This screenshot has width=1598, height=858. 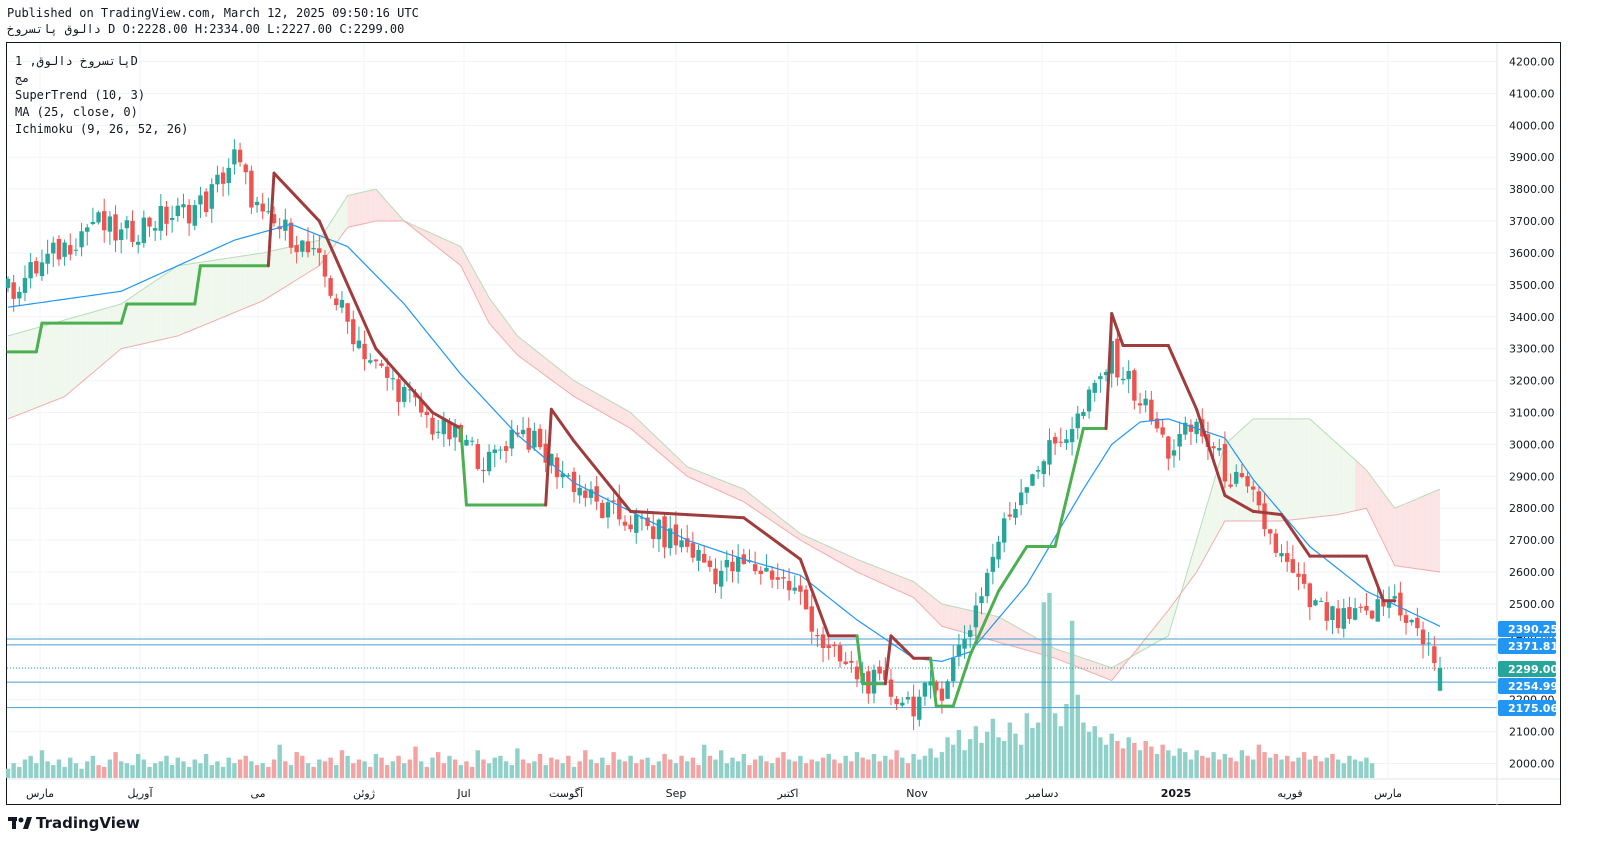 What do you see at coordinates (1532, 604) in the screenshot?
I see `price-tick-label: 2500.00` at bounding box center [1532, 604].